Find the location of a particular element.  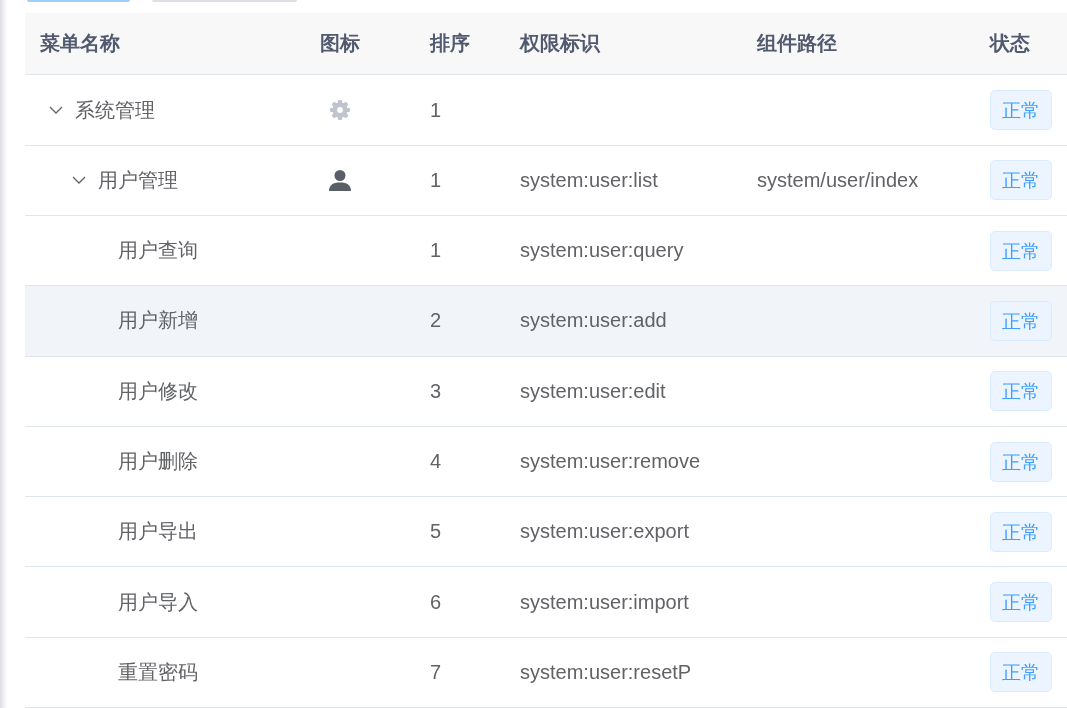

column-header: 排序 is located at coordinates (449, 44).